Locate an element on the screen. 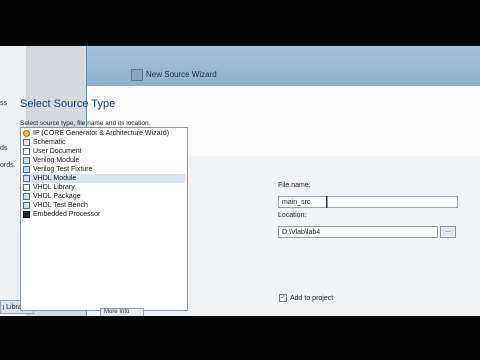 This screenshot has width=480, height=360. ip-core-icon is located at coordinates (26, 133).